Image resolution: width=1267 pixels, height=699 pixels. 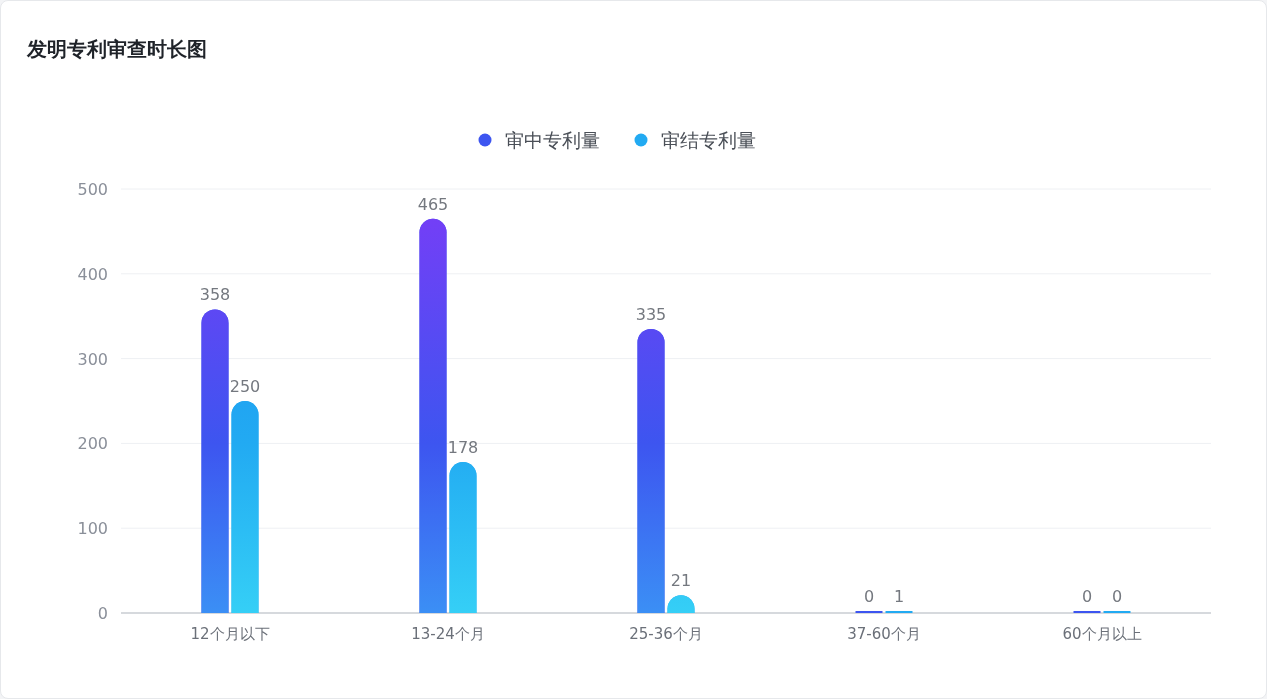 I want to click on data-label: 250, so click(x=245, y=386).